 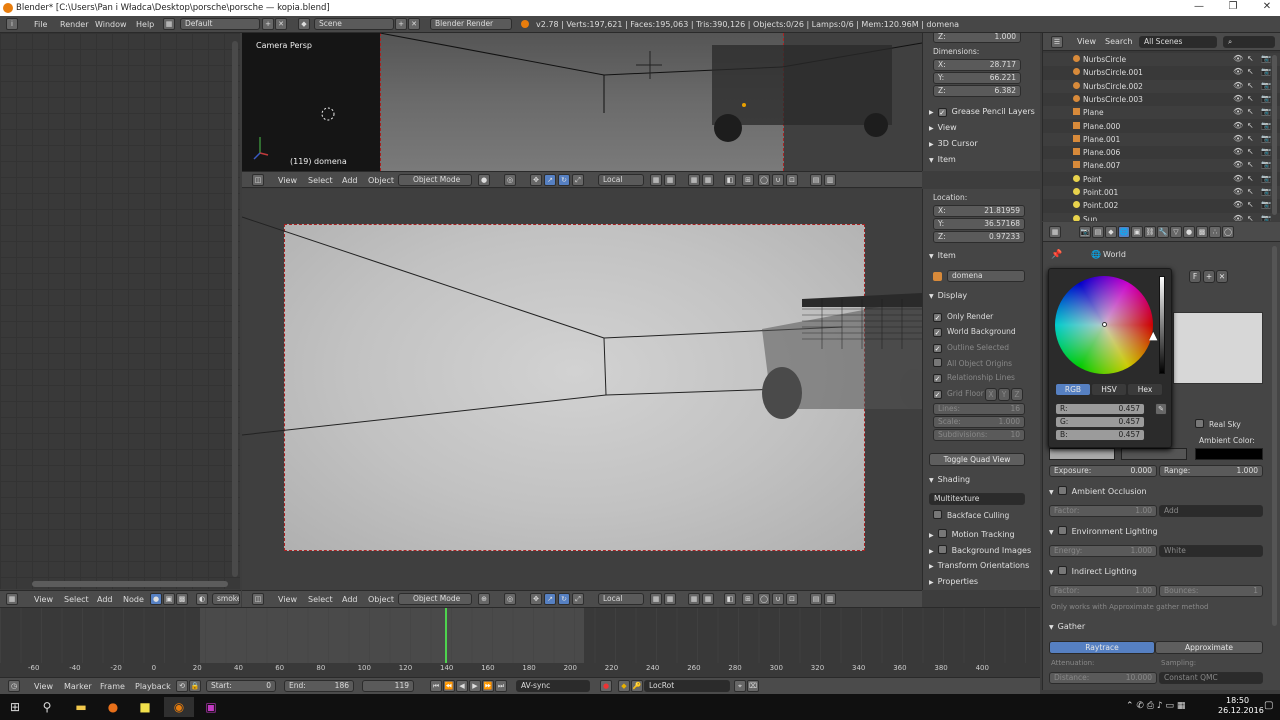 I want to click on layout-icon: ▦, so click(x=169, y=24).